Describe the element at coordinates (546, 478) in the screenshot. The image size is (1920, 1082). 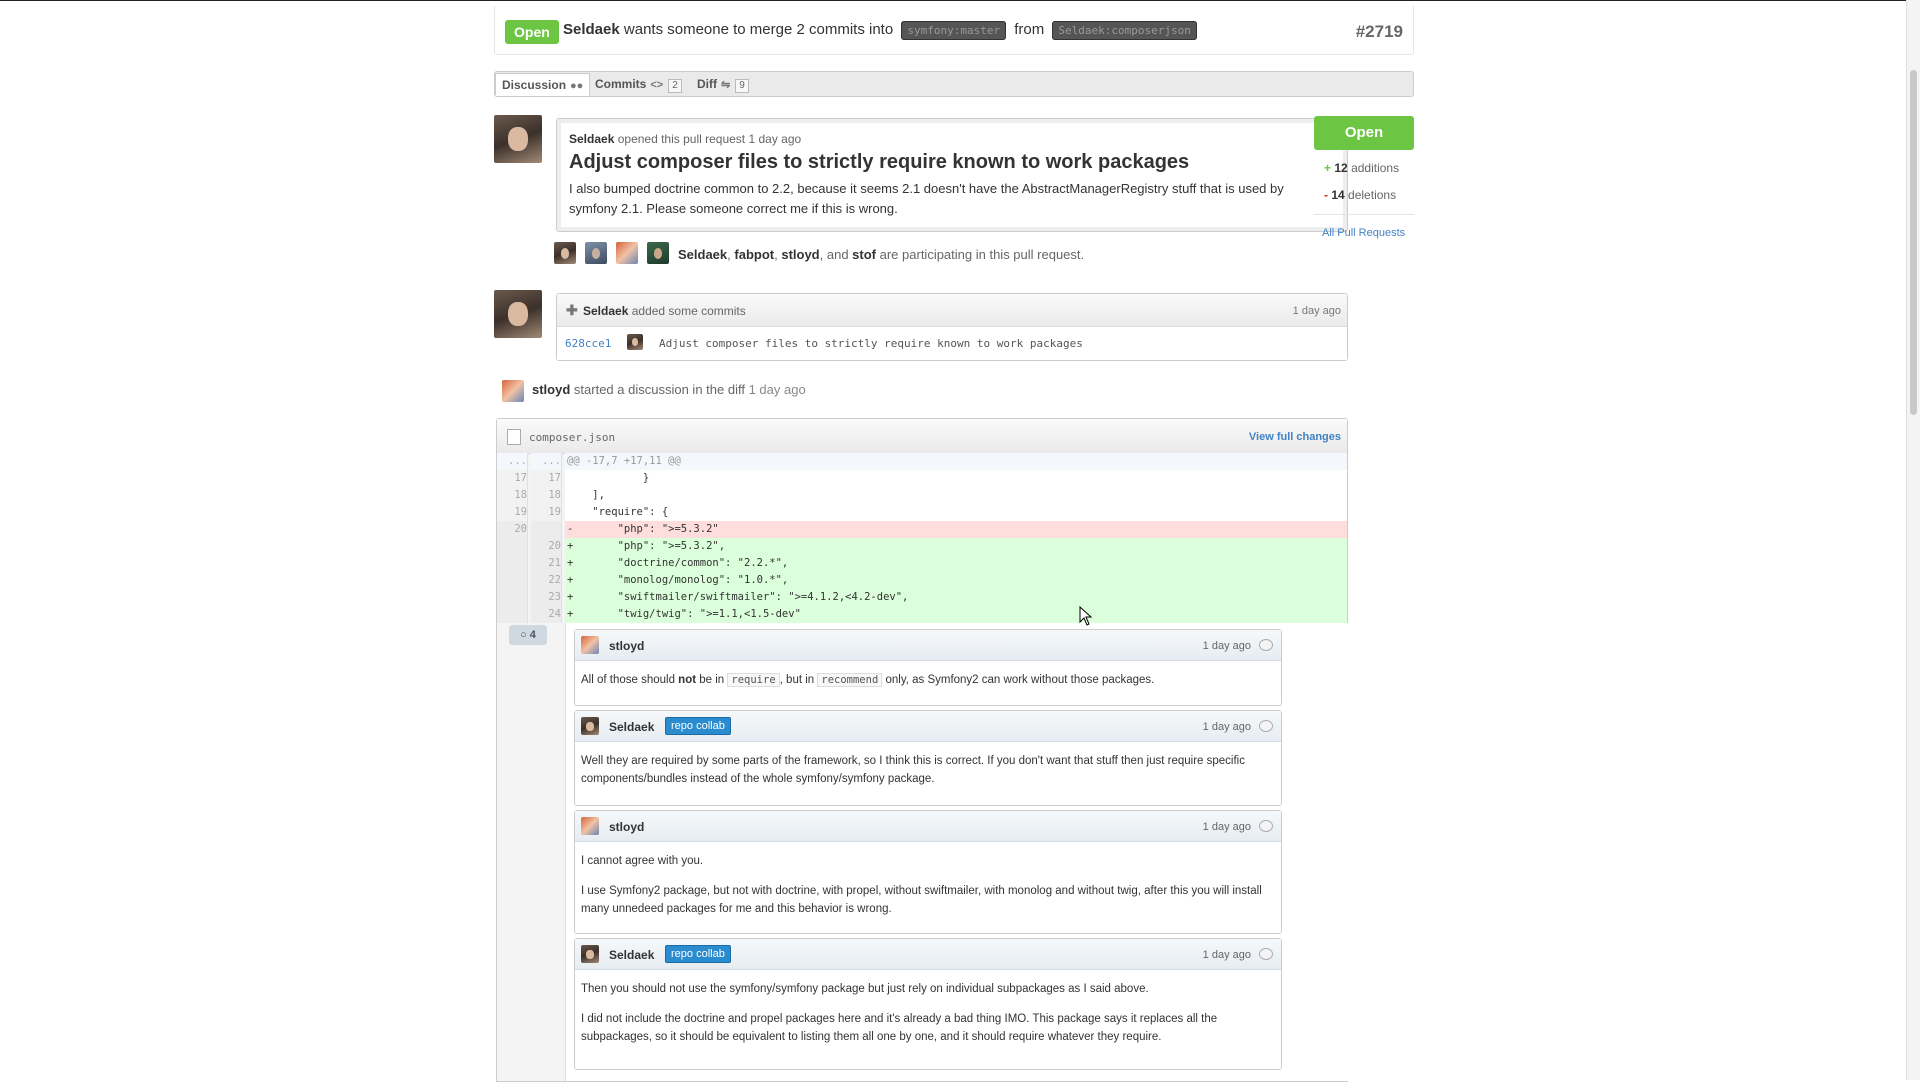
I see `new-line-number: 17` at that location.